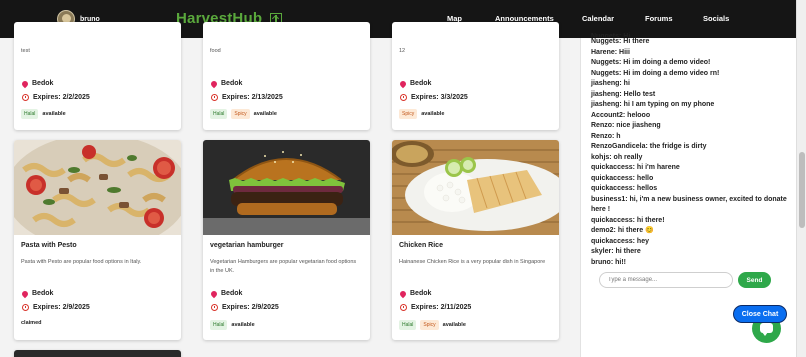 This screenshot has width=806, height=357. I want to click on chat-message: Nuggets: Hi im doing a demo video rn!, so click(655, 73).